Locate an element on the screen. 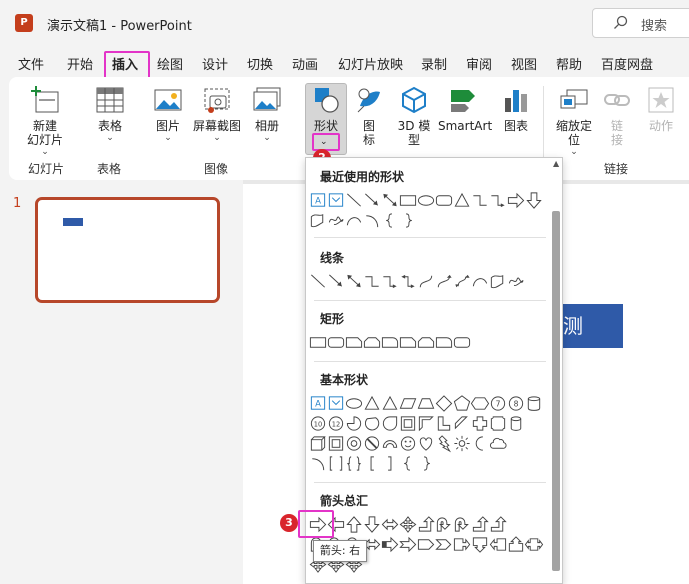 The height and width of the screenshot is (584, 689). search-box: 搜索 is located at coordinates (640, 23).